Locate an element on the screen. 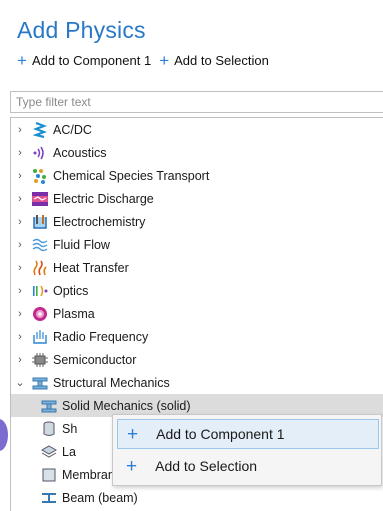 Image resolution: width=383 pixels, height=511 pixels. tree-item-acdc: › AC/DC is located at coordinates (197, 129).